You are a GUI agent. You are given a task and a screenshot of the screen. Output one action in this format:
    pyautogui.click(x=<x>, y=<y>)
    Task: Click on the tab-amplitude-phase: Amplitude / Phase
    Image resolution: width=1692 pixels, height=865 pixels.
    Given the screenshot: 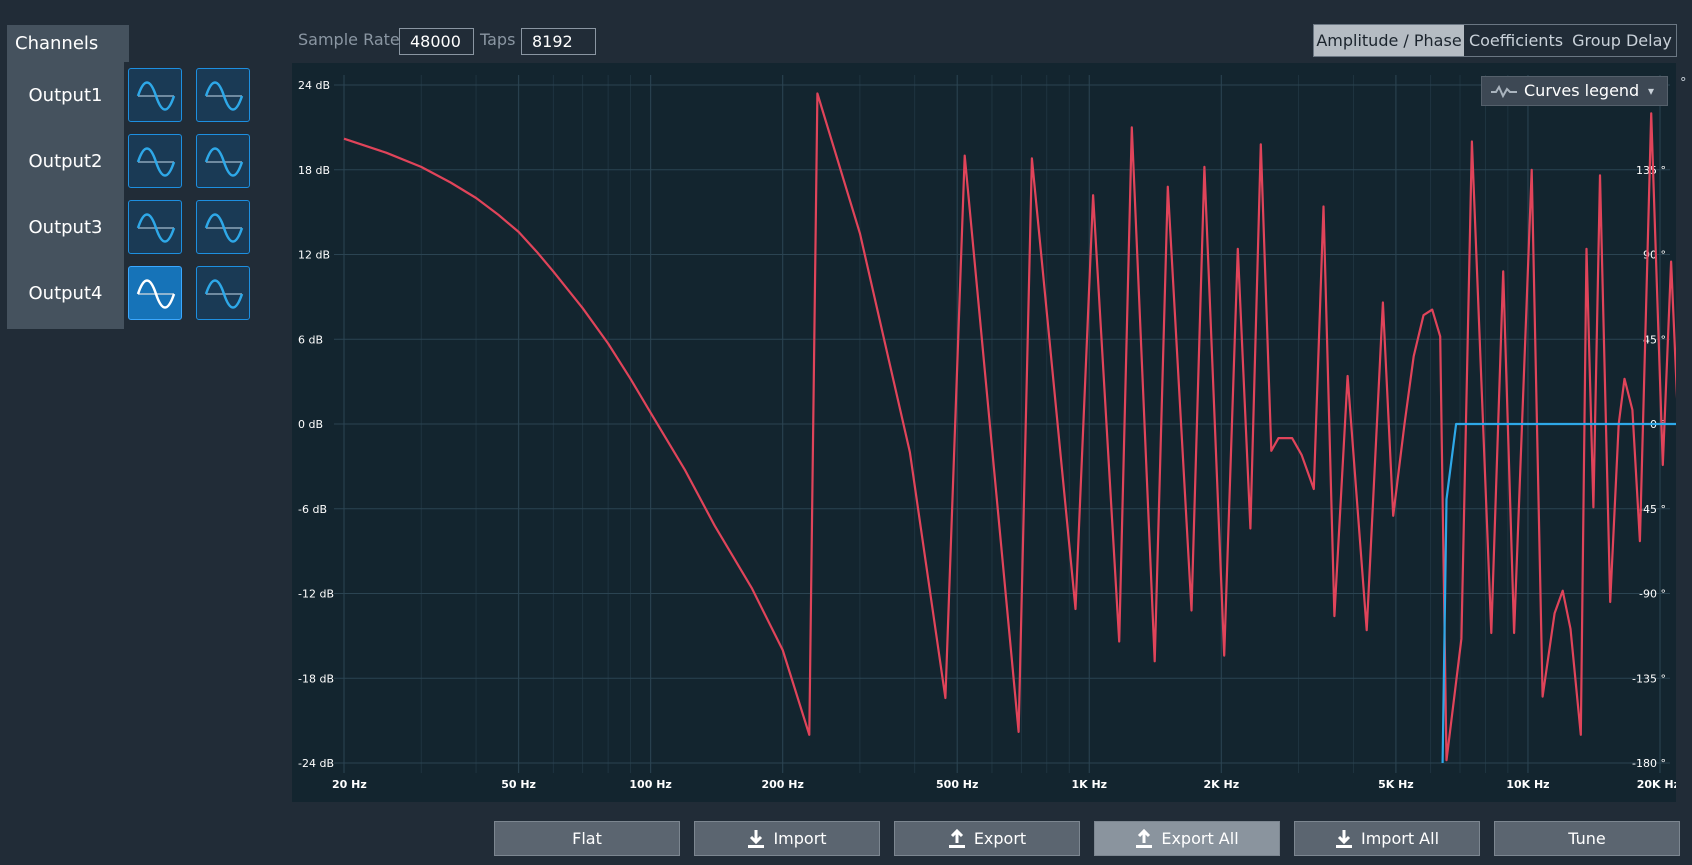 What is the action you would take?
    pyautogui.click(x=1389, y=40)
    